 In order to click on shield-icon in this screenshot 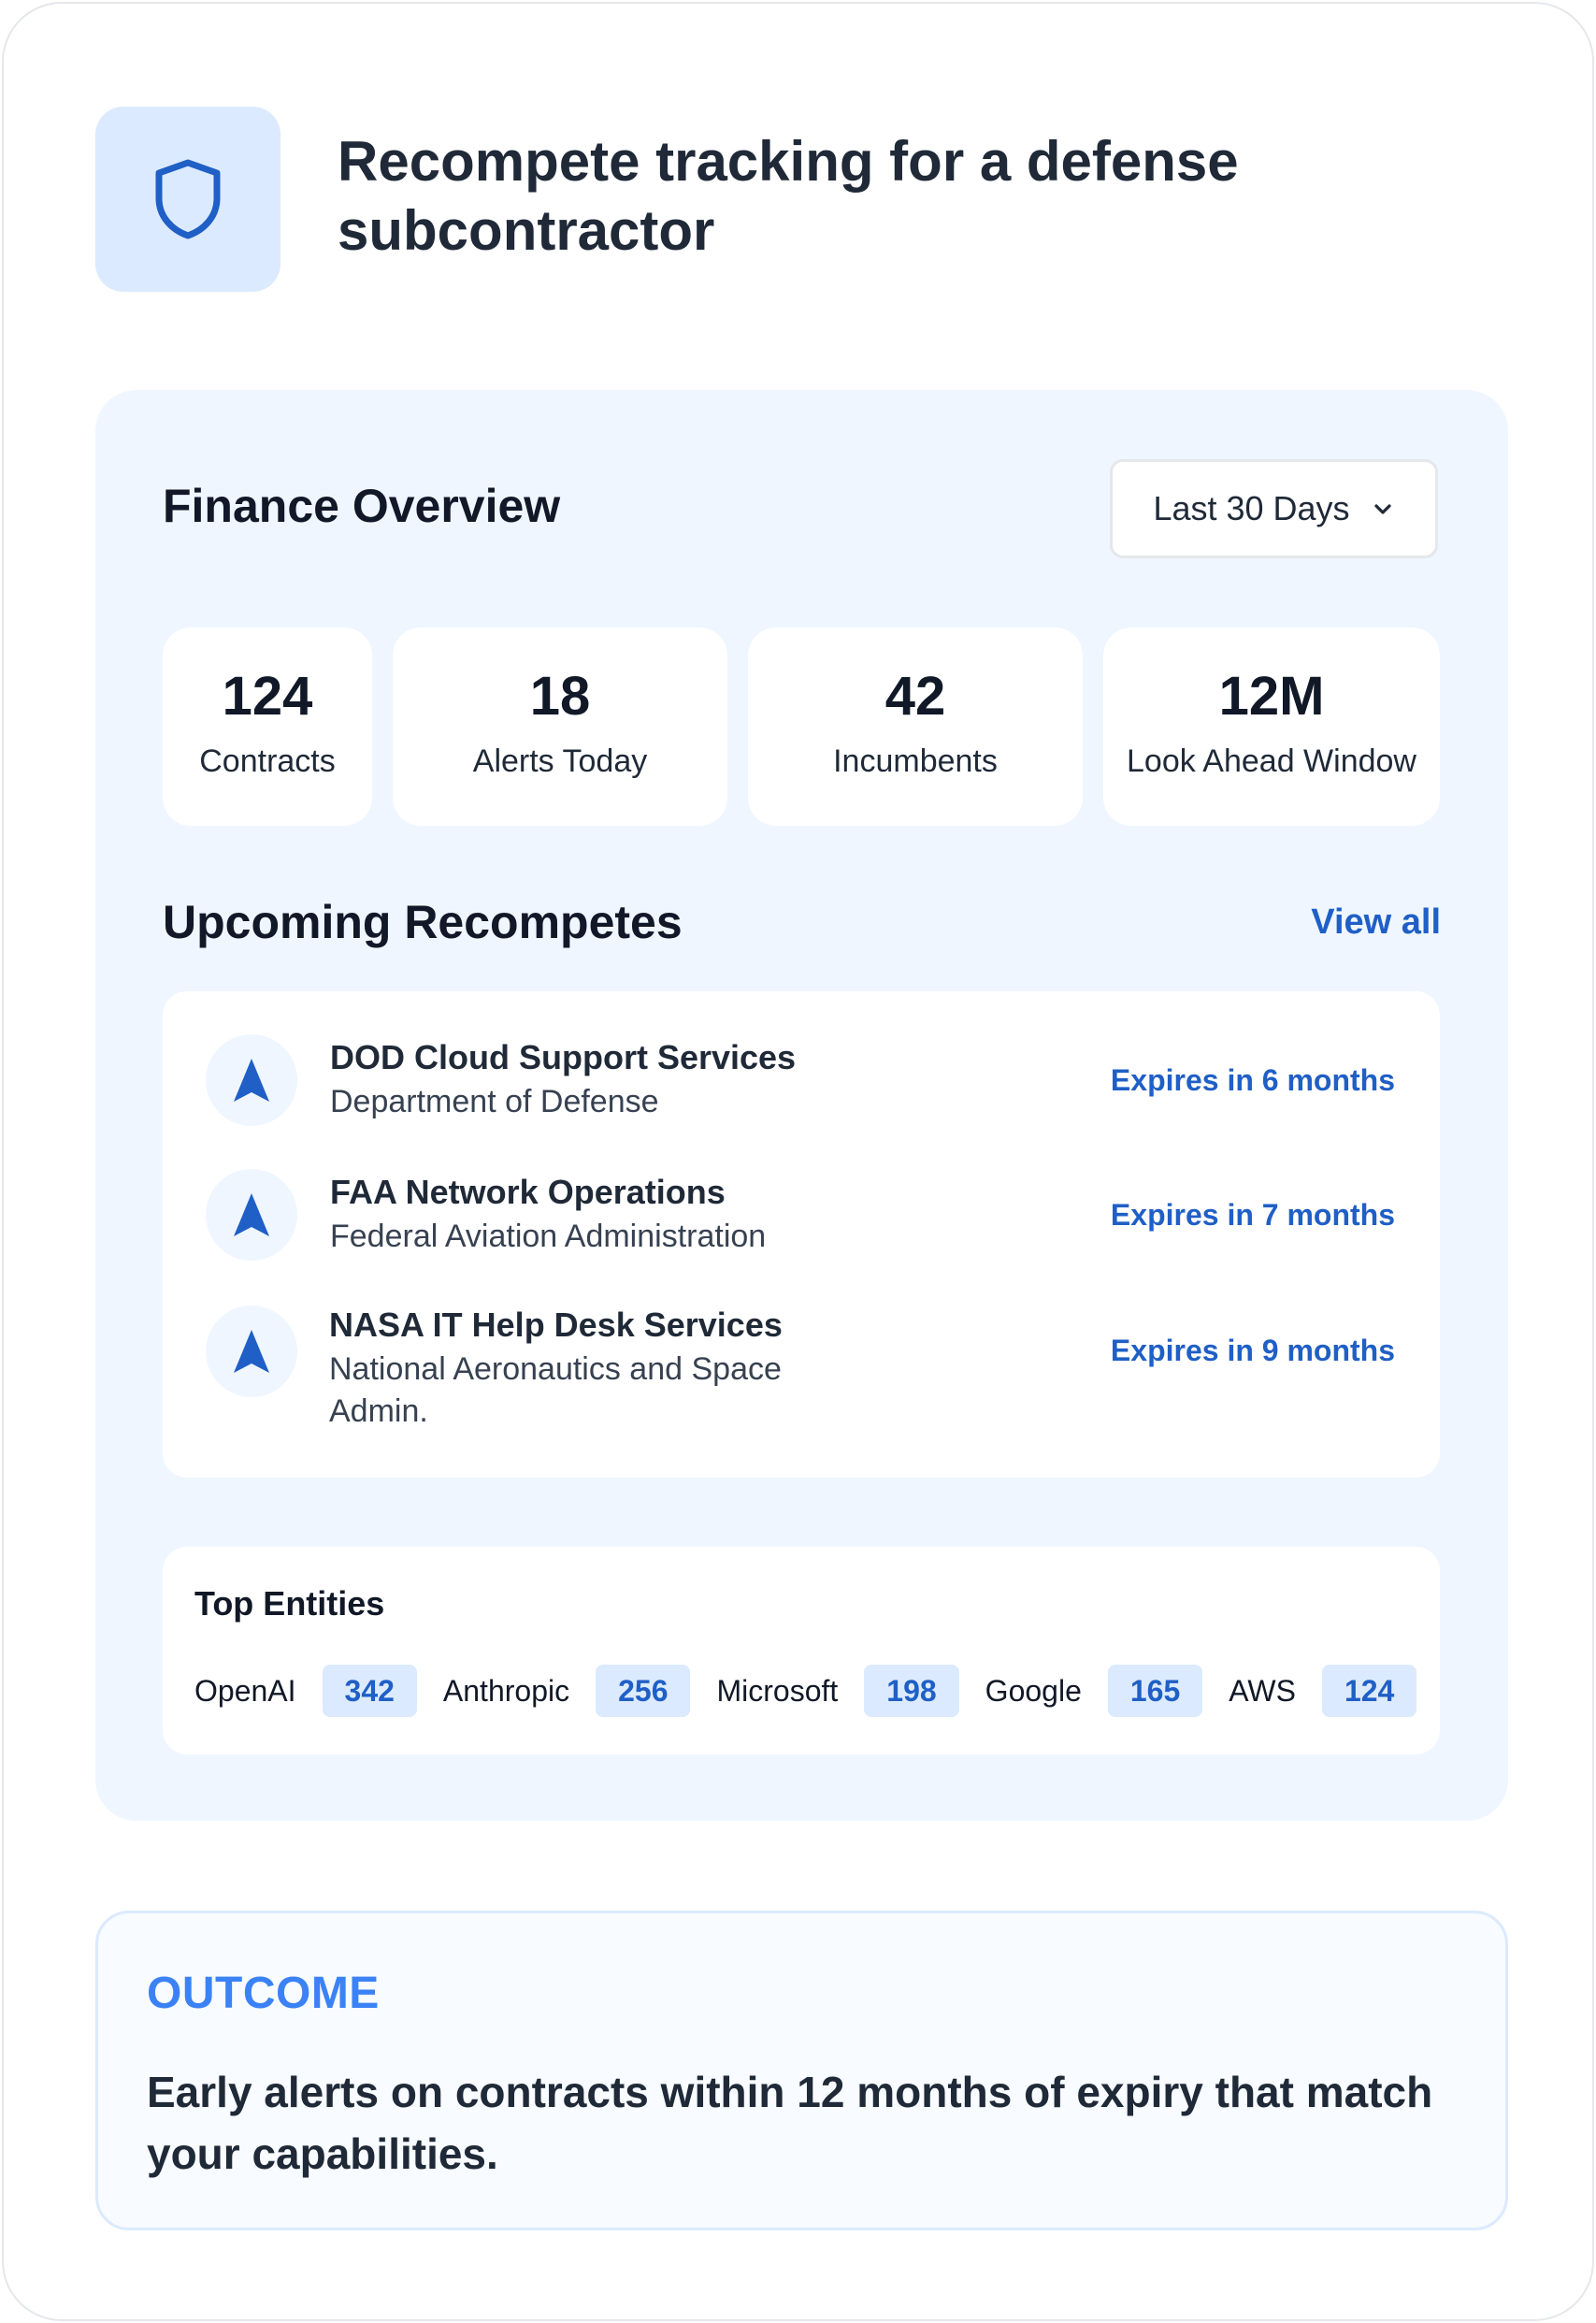, I will do `click(188, 199)`.